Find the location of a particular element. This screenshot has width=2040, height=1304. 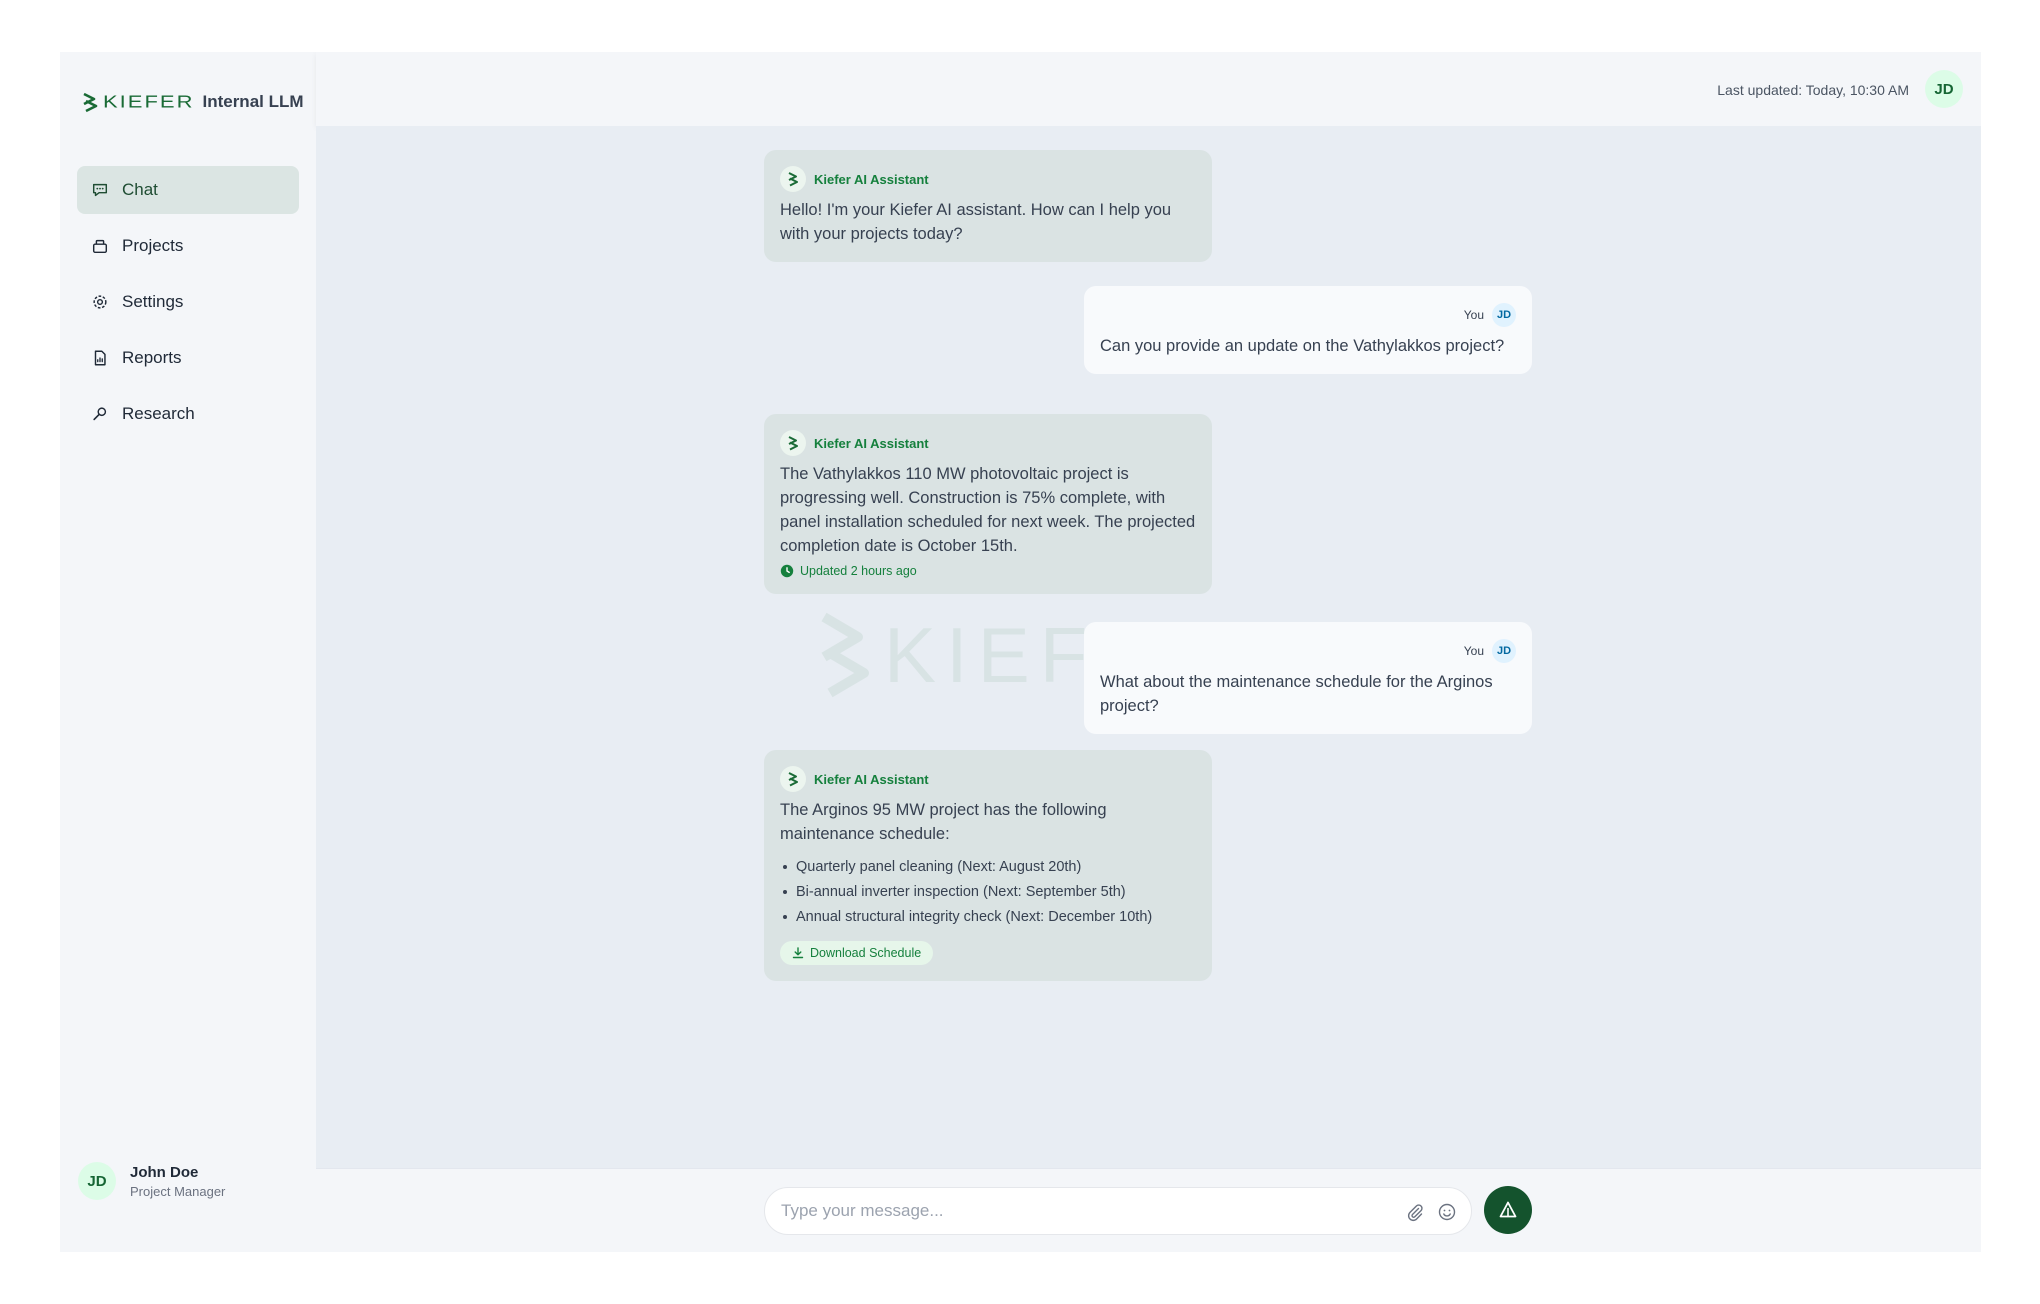

user-meta: John Doe Project Manager is located at coordinates (177, 1181).